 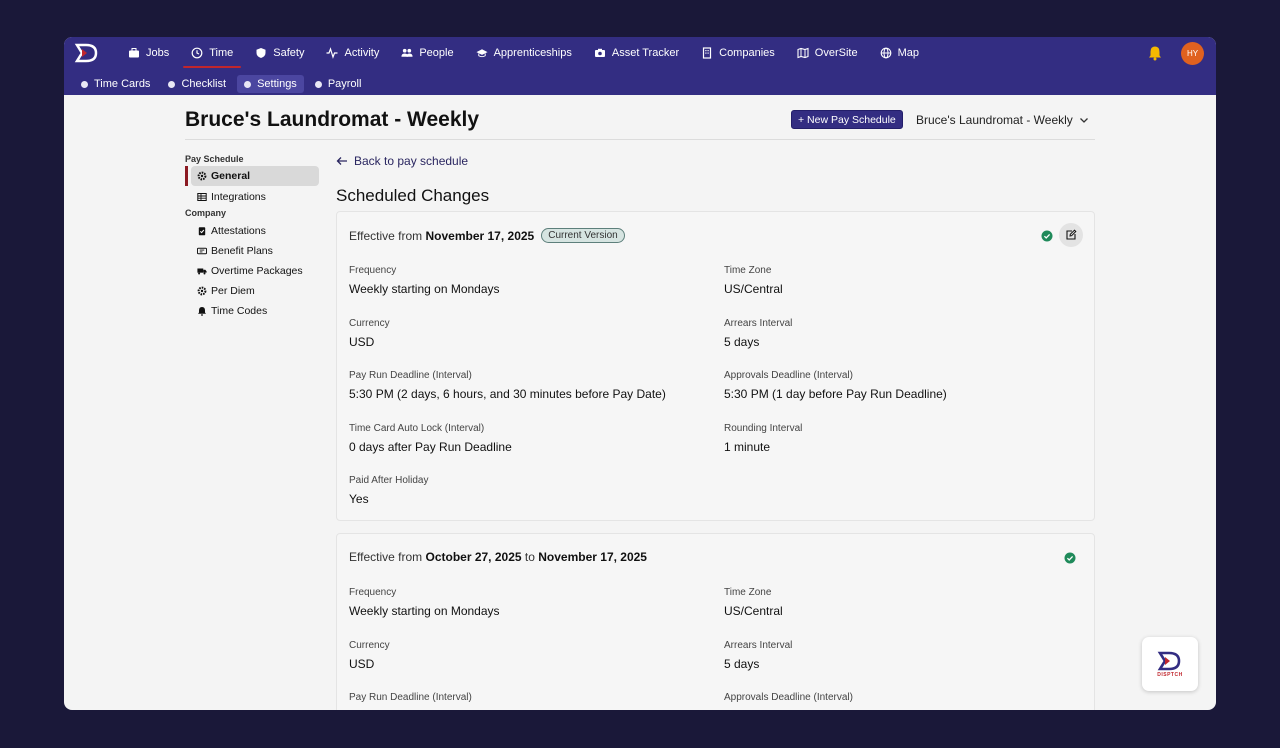 What do you see at coordinates (122, 84) in the screenshot?
I see `subnav-label: Time Cards` at bounding box center [122, 84].